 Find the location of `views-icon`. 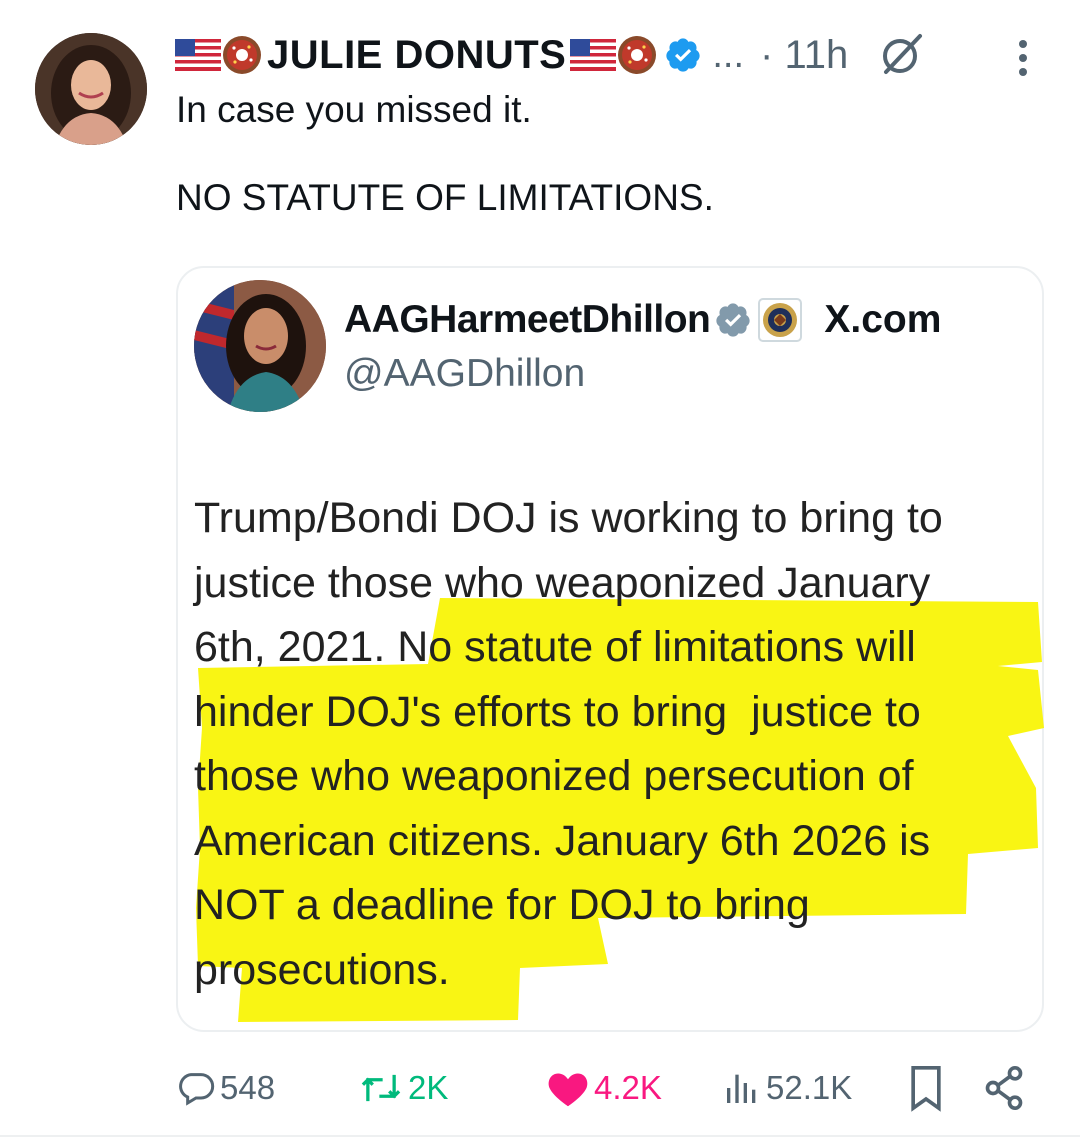

views-icon is located at coordinates (741, 1088).